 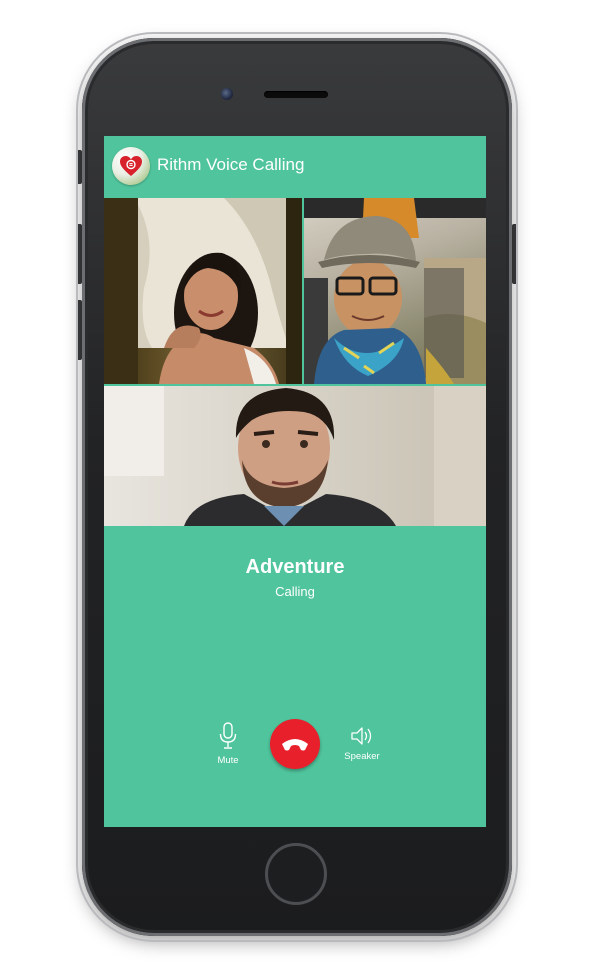 I want to click on heart-logo-icon, so click(x=131, y=166).